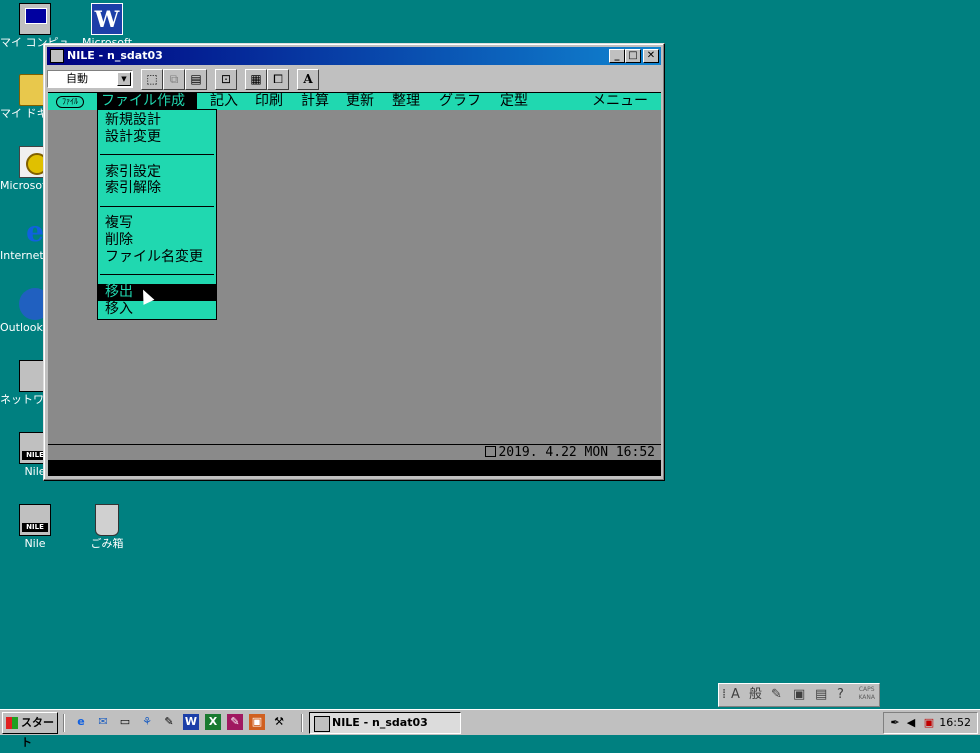 The image size is (980, 753). I want to click on window-icon: ⧠, so click(278, 79).